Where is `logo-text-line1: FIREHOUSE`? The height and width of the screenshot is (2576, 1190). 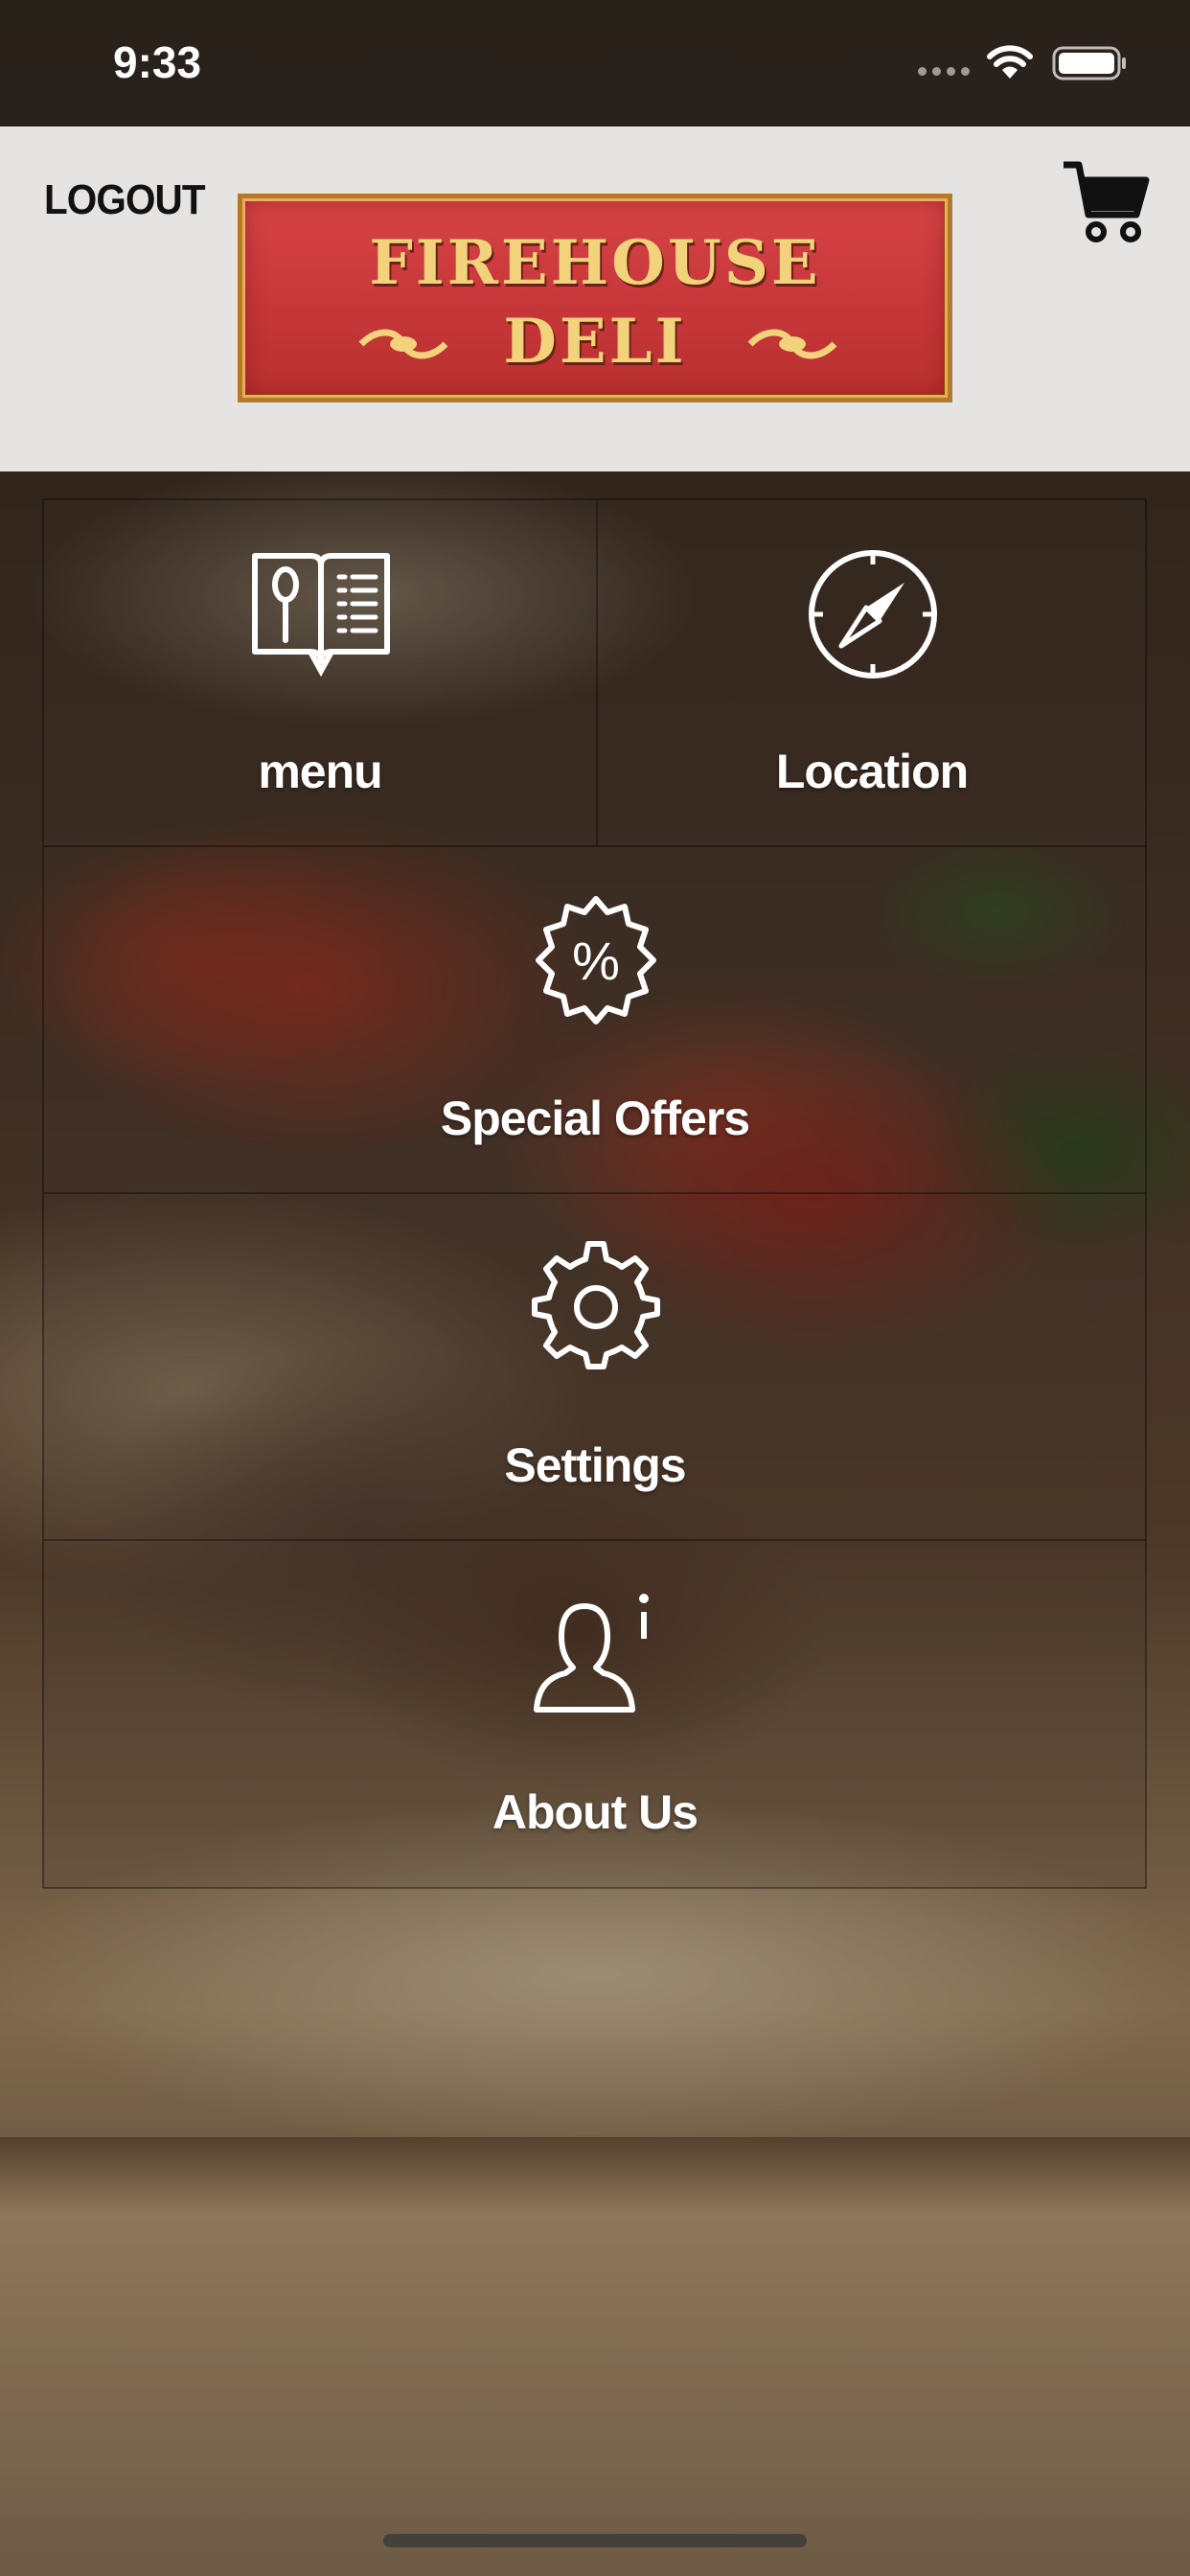 logo-text-line1: FIREHOUSE is located at coordinates (595, 263).